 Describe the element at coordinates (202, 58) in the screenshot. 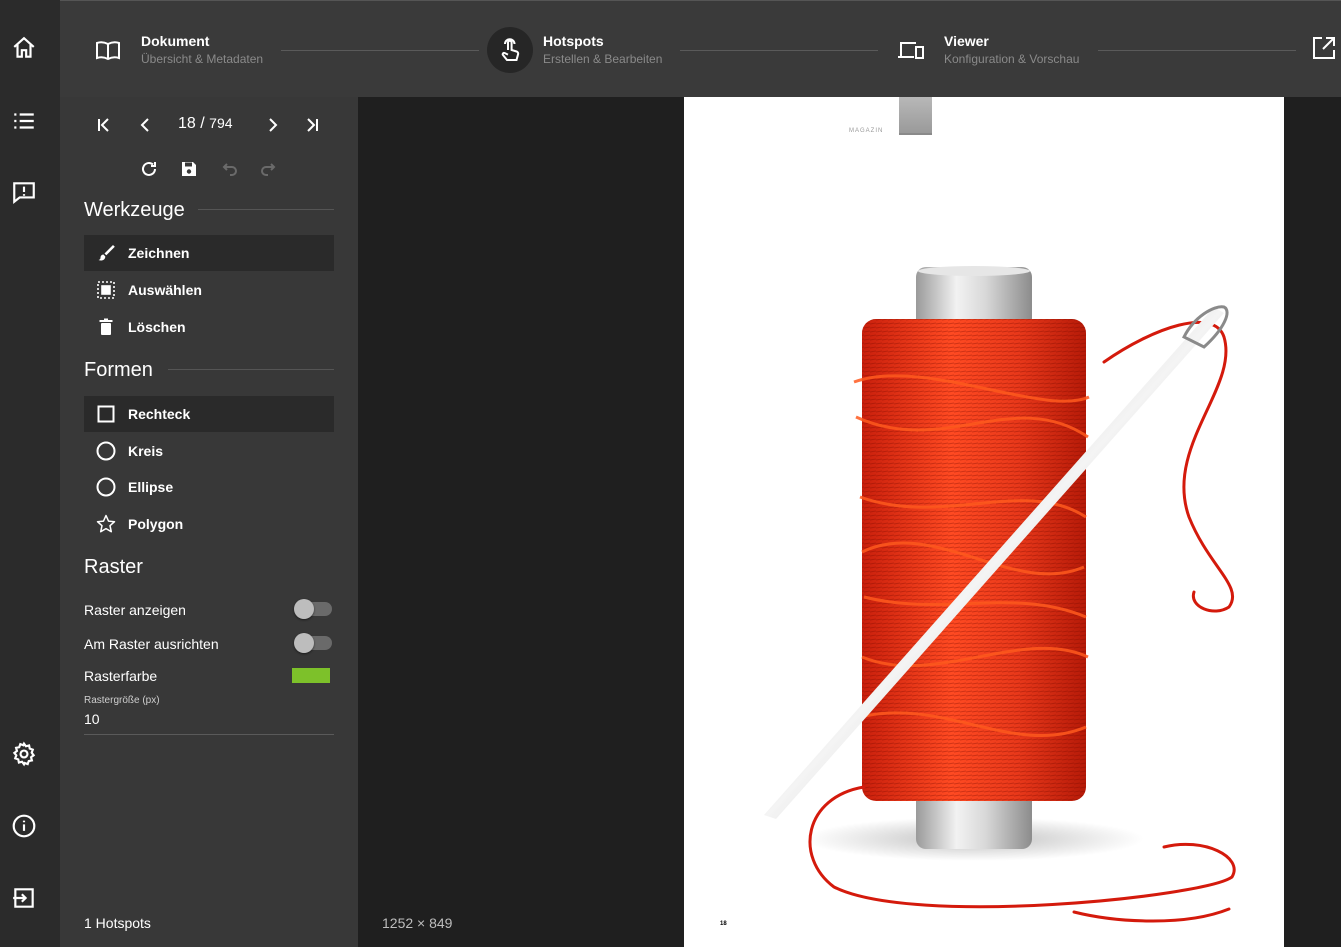

I see `step-subtitle: Übersicht & Metadaten` at that location.